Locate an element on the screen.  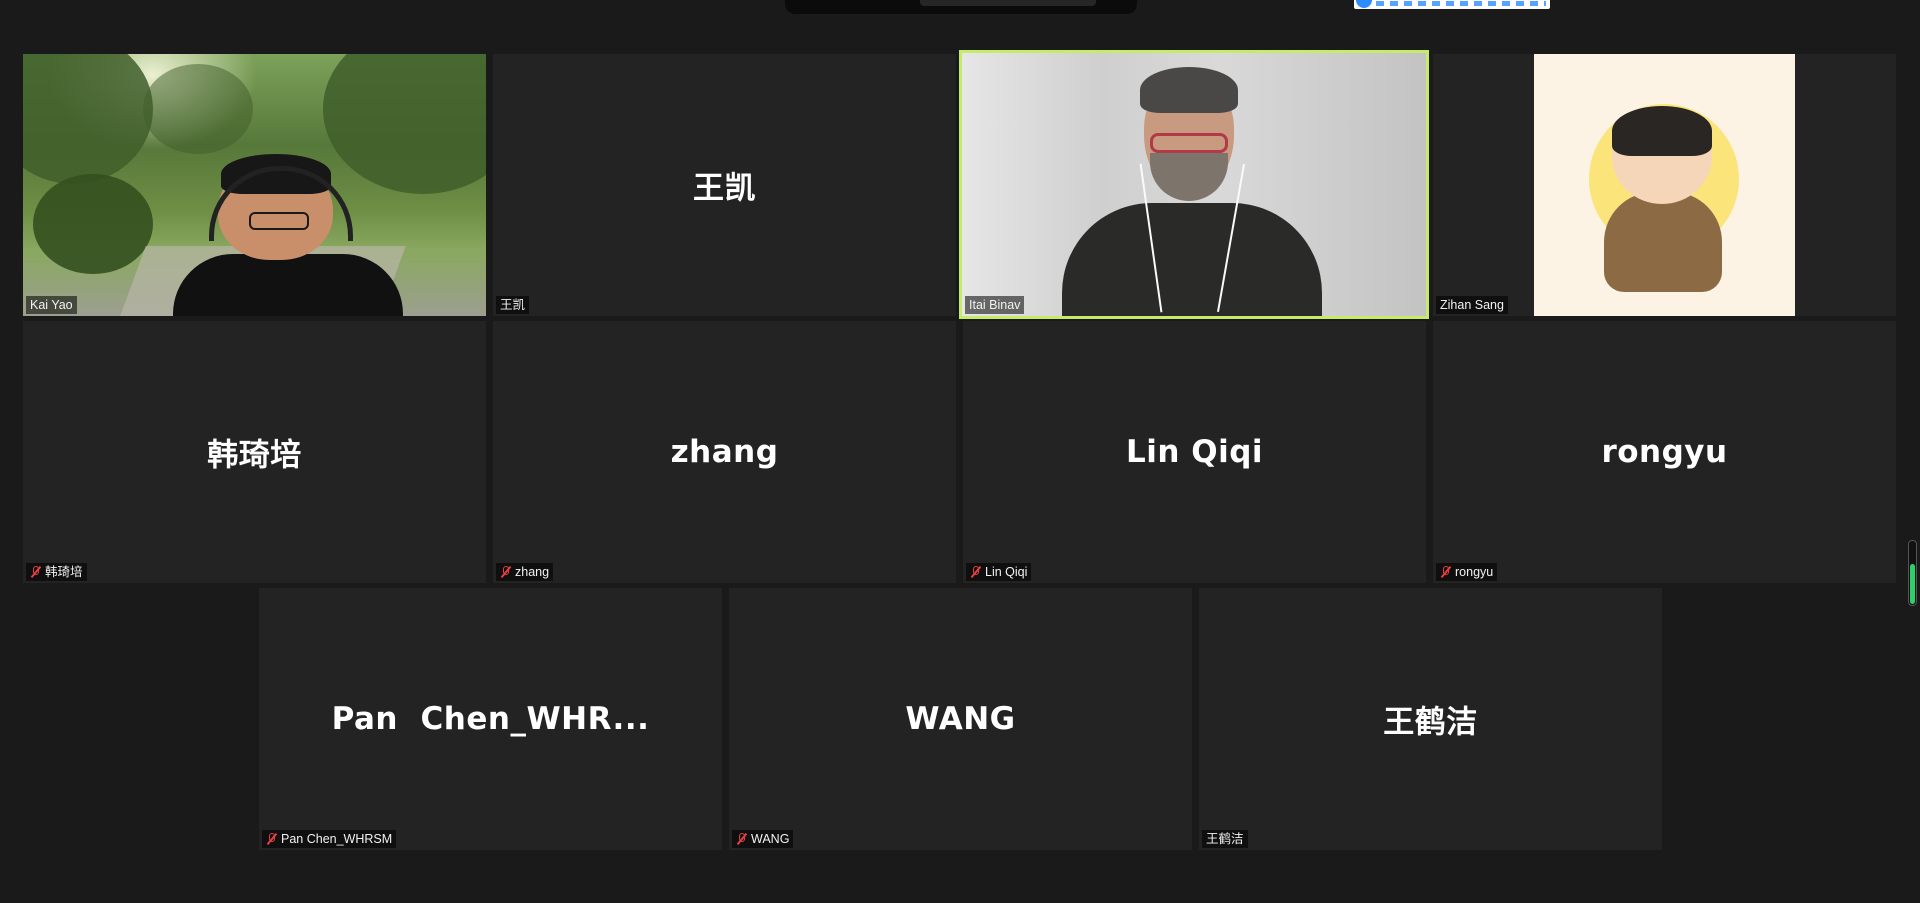
monk-avatar is located at coordinates (1664, 185).